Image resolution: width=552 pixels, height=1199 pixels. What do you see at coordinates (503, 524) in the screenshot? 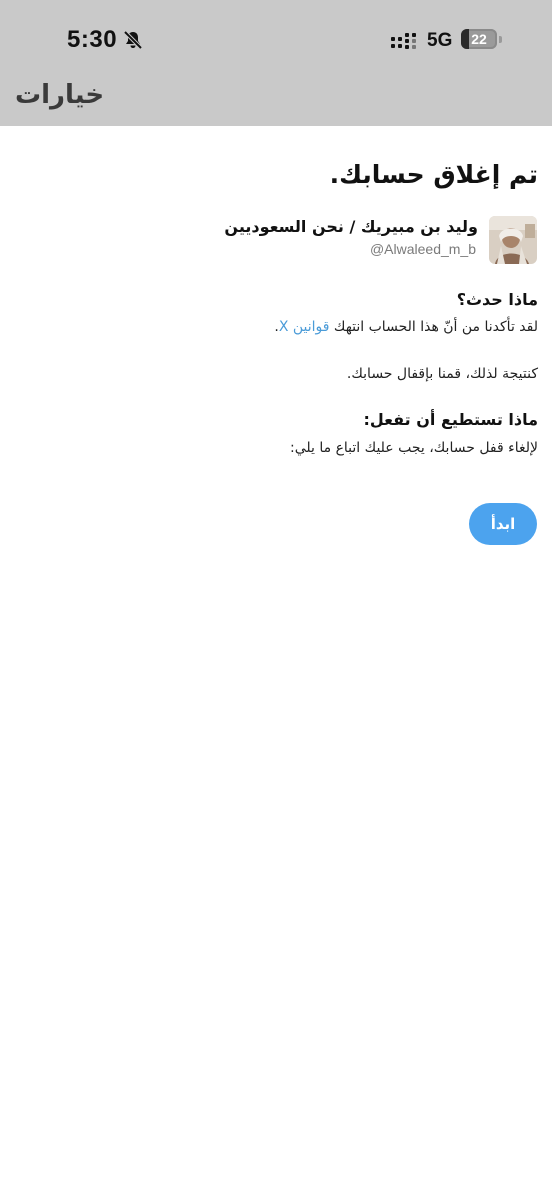
I see `start-button: ابدأ` at bounding box center [503, 524].